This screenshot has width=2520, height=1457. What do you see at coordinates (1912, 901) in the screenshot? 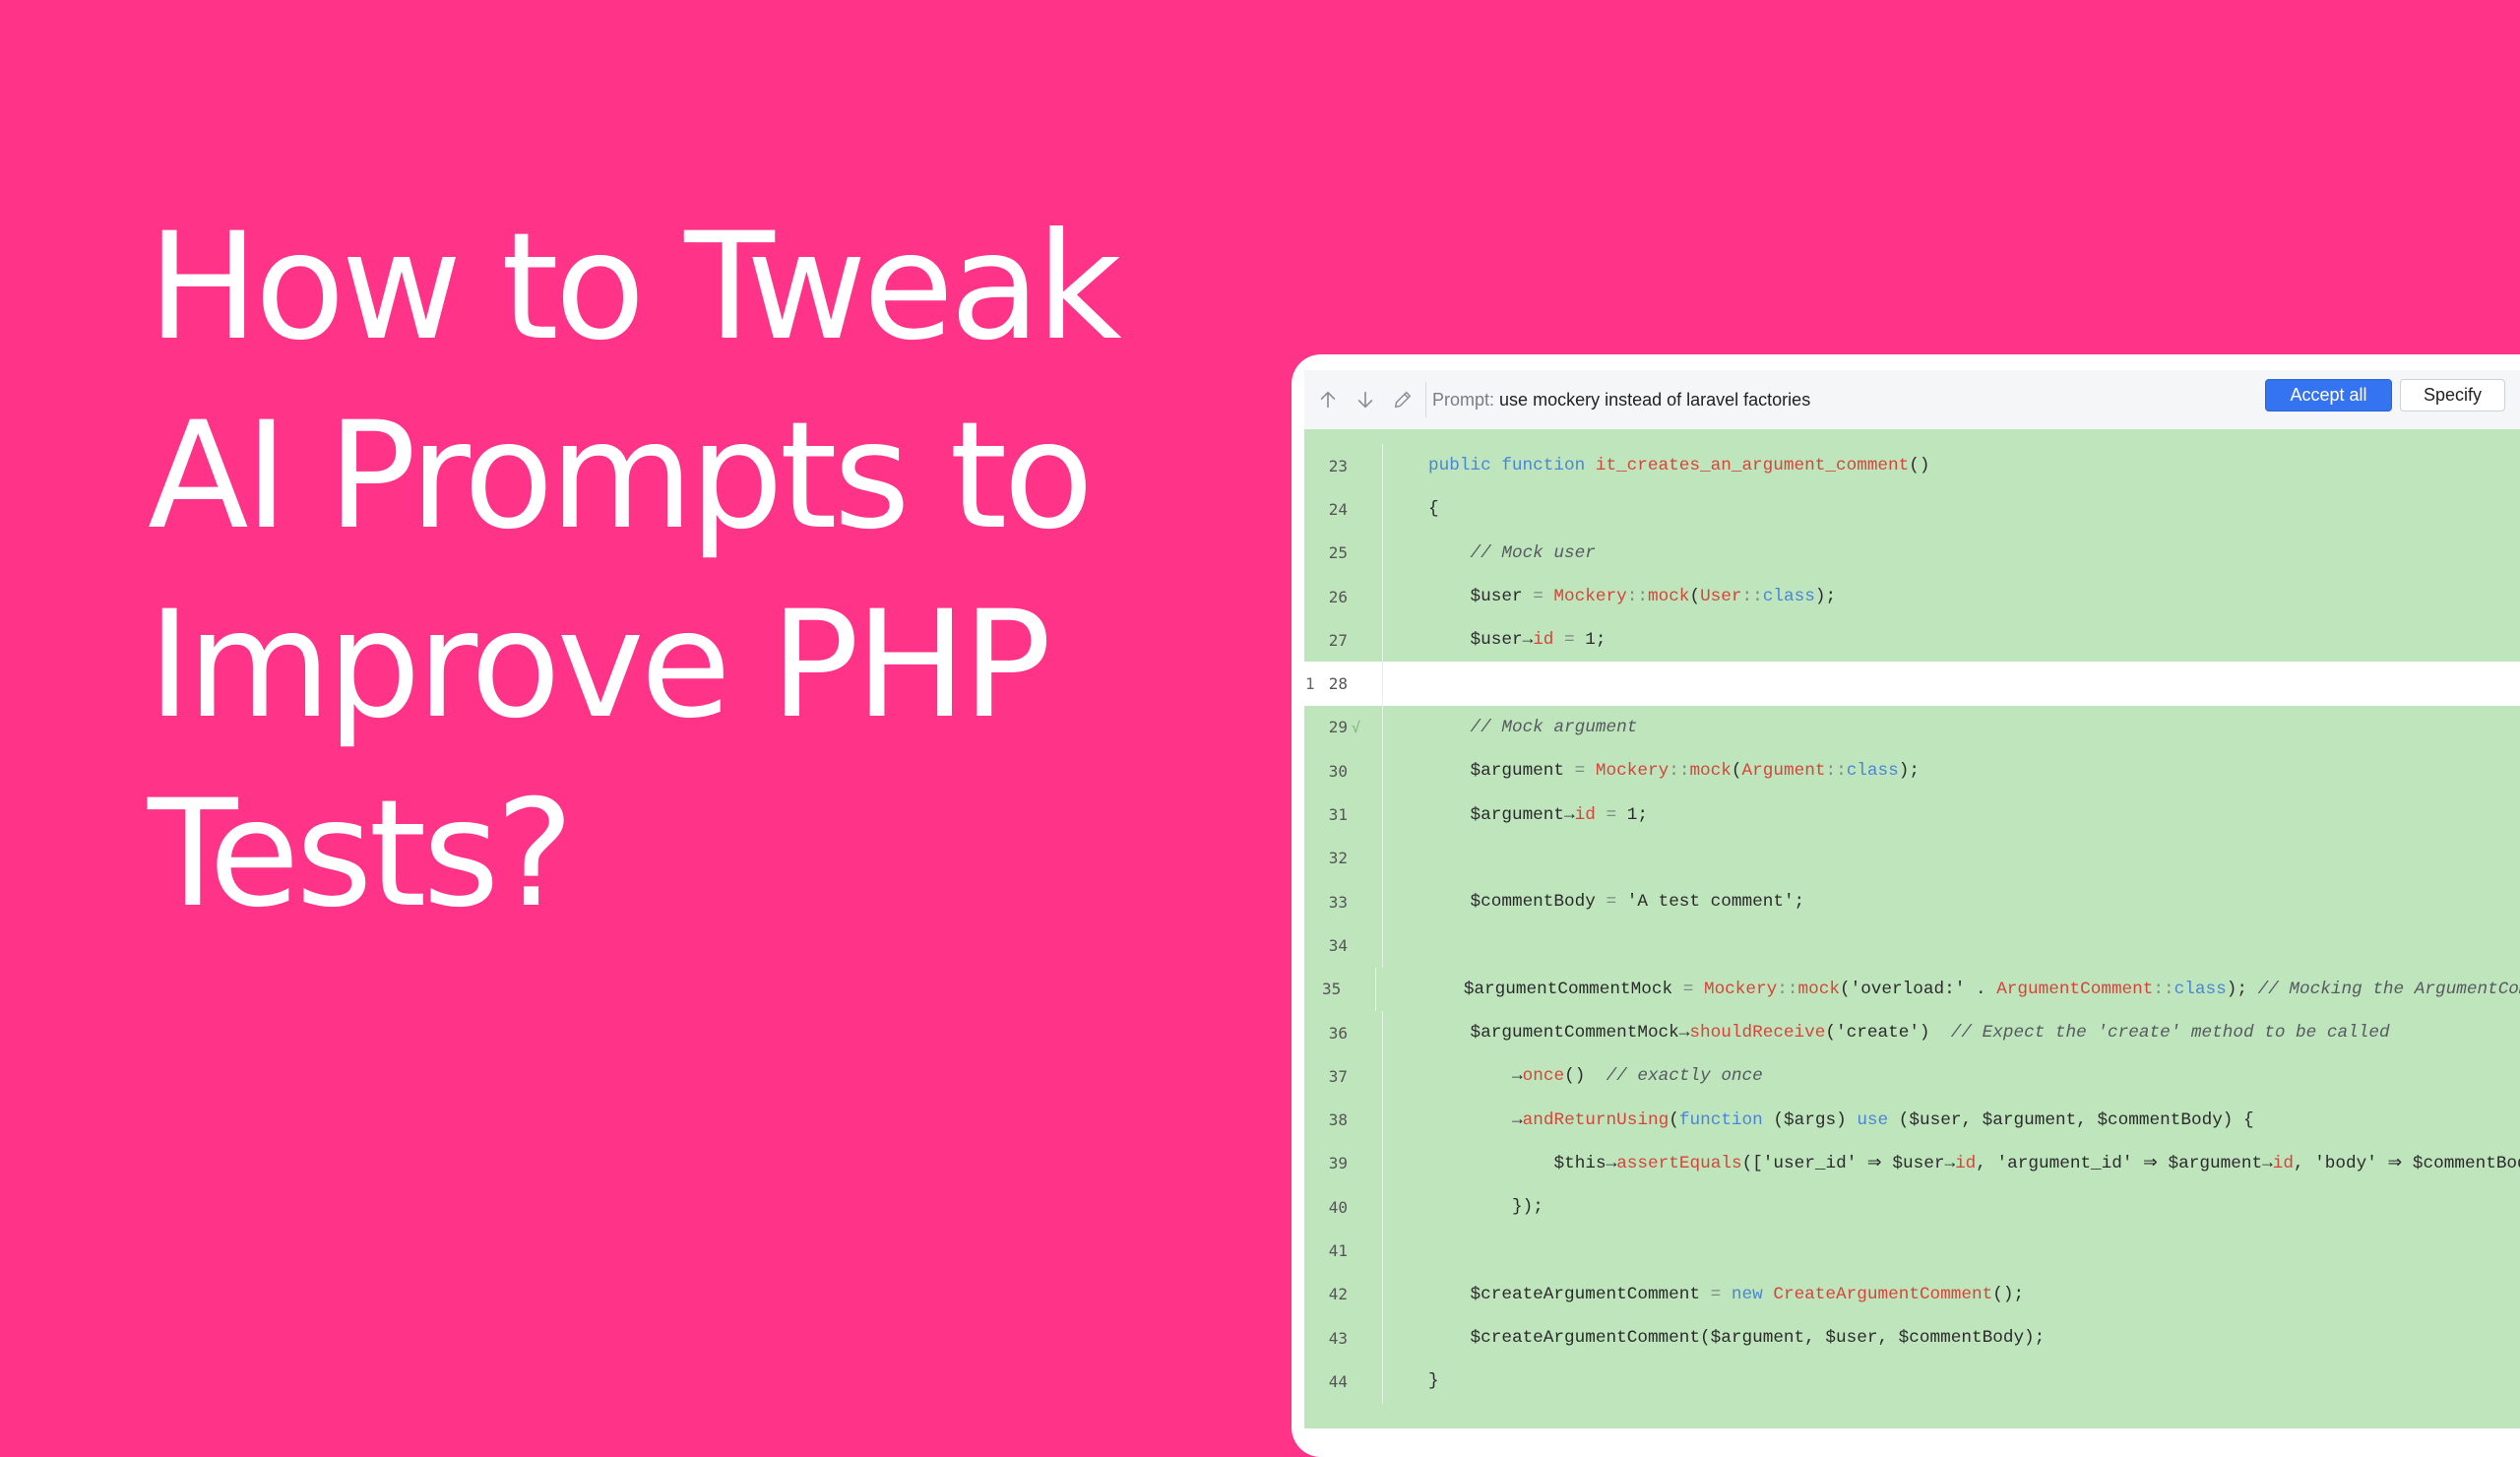
I see `code-line-added: 33 $commentBody = 'A test comment';` at bounding box center [1912, 901].